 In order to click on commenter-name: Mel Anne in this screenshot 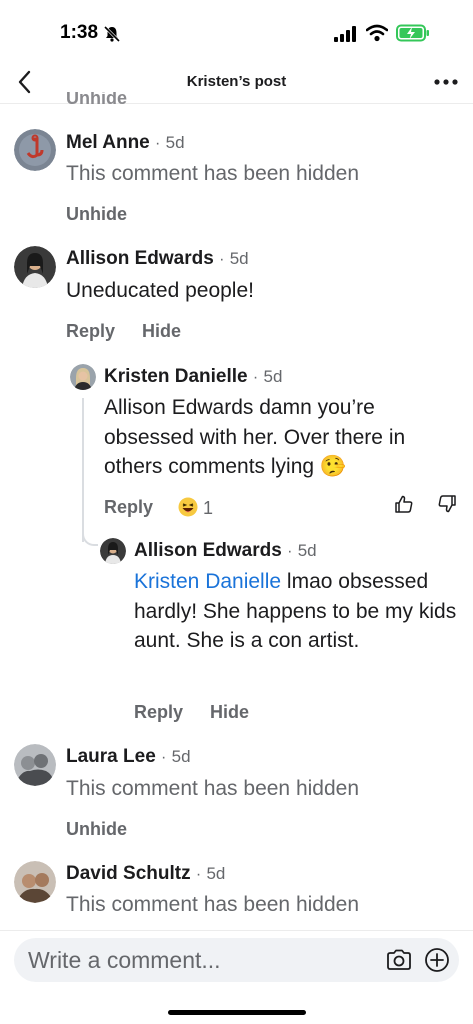, I will do `click(108, 142)`.